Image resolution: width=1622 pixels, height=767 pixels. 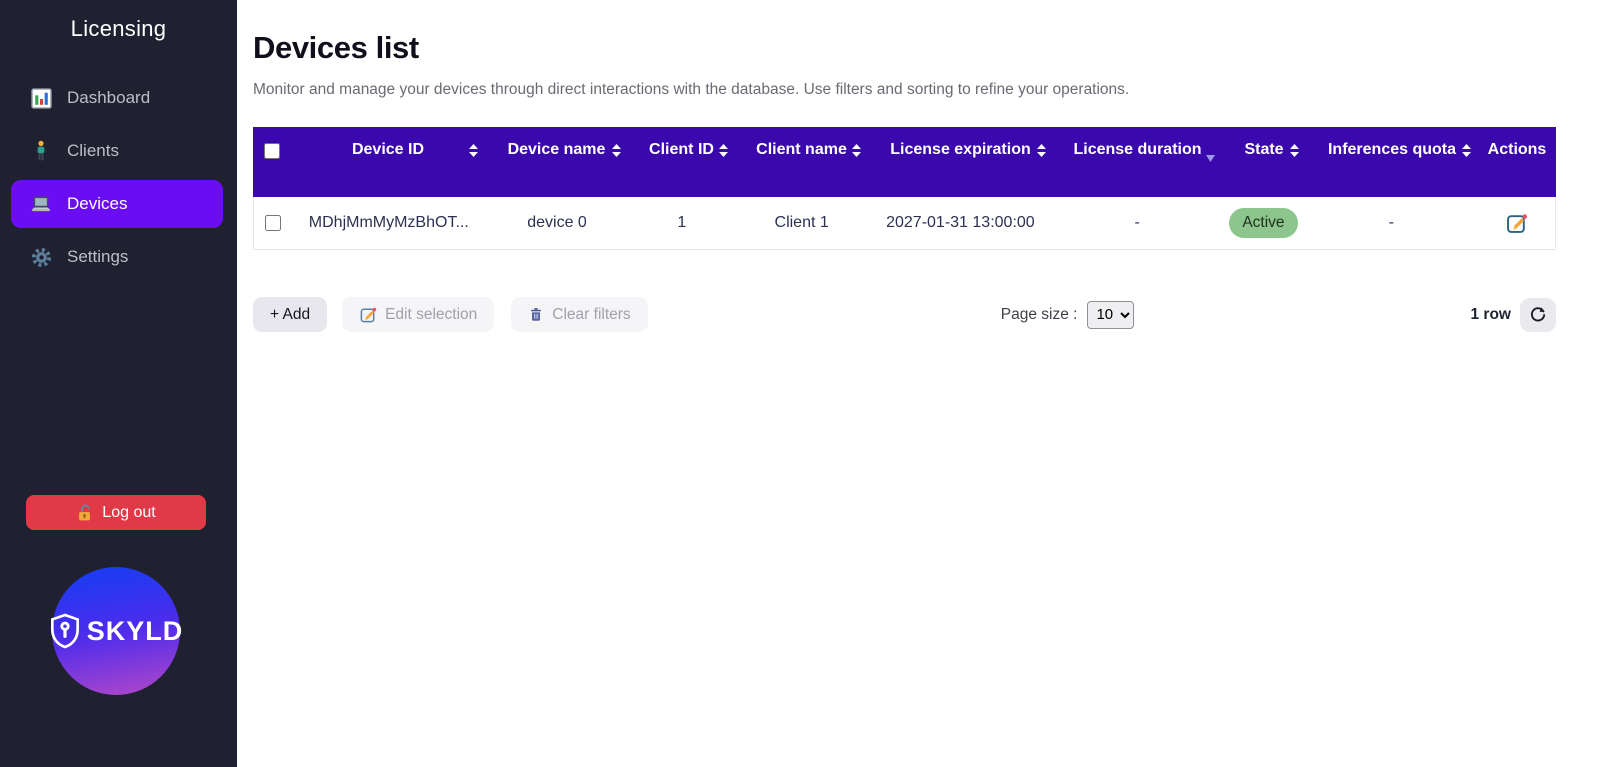 I want to click on column-label: Client name, so click(x=801, y=149).